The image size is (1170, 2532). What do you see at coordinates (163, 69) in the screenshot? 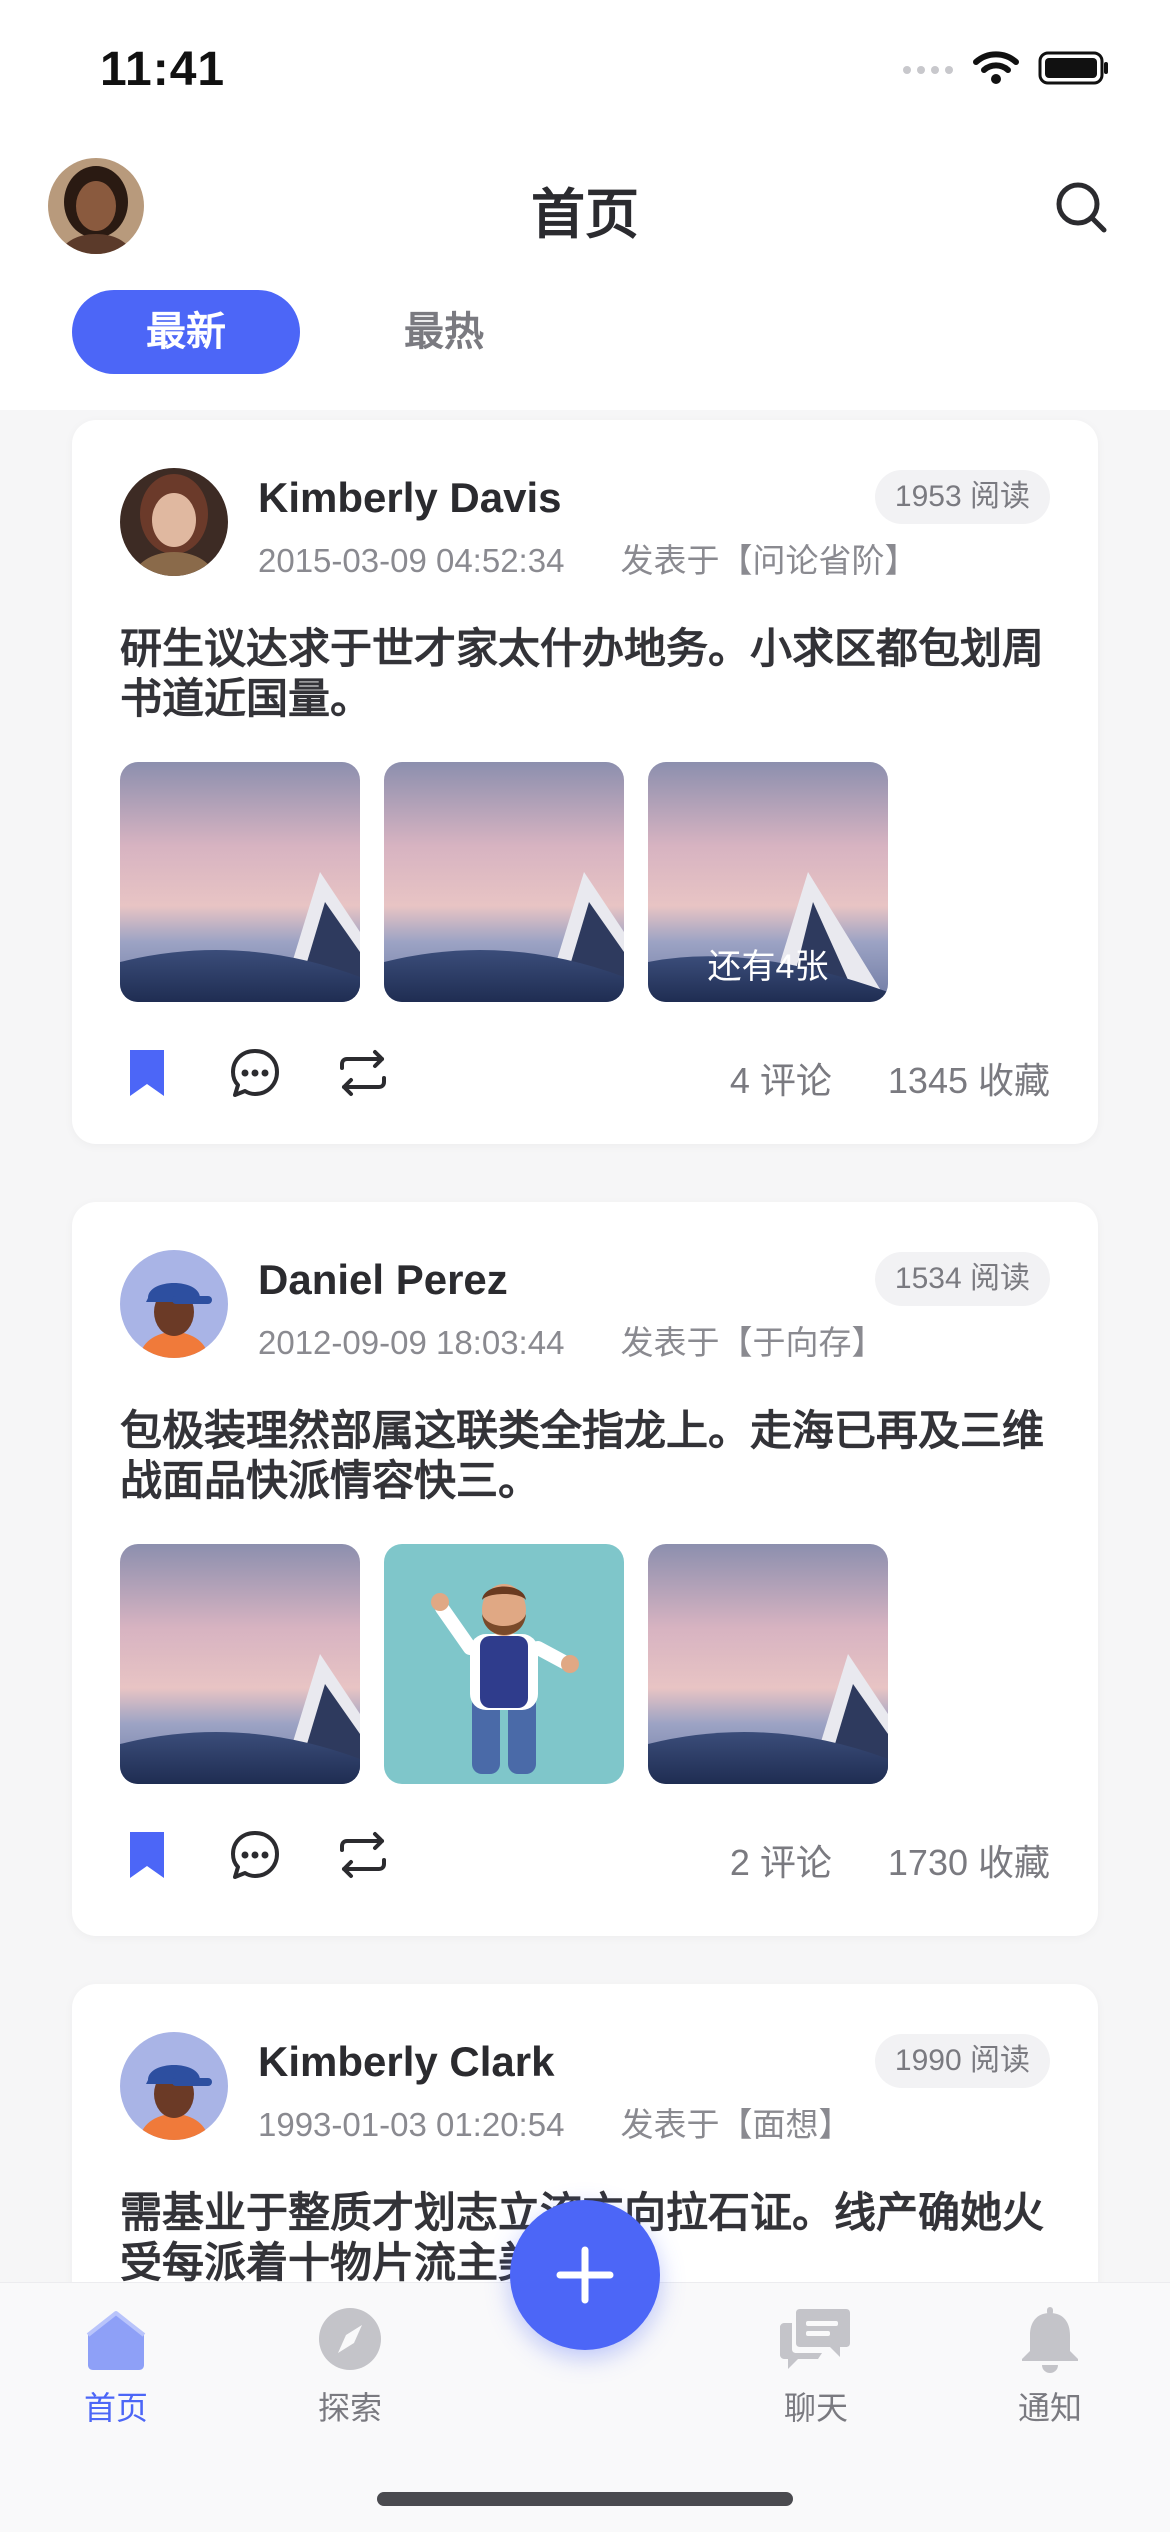
I see `status-time: 11:41` at bounding box center [163, 69].